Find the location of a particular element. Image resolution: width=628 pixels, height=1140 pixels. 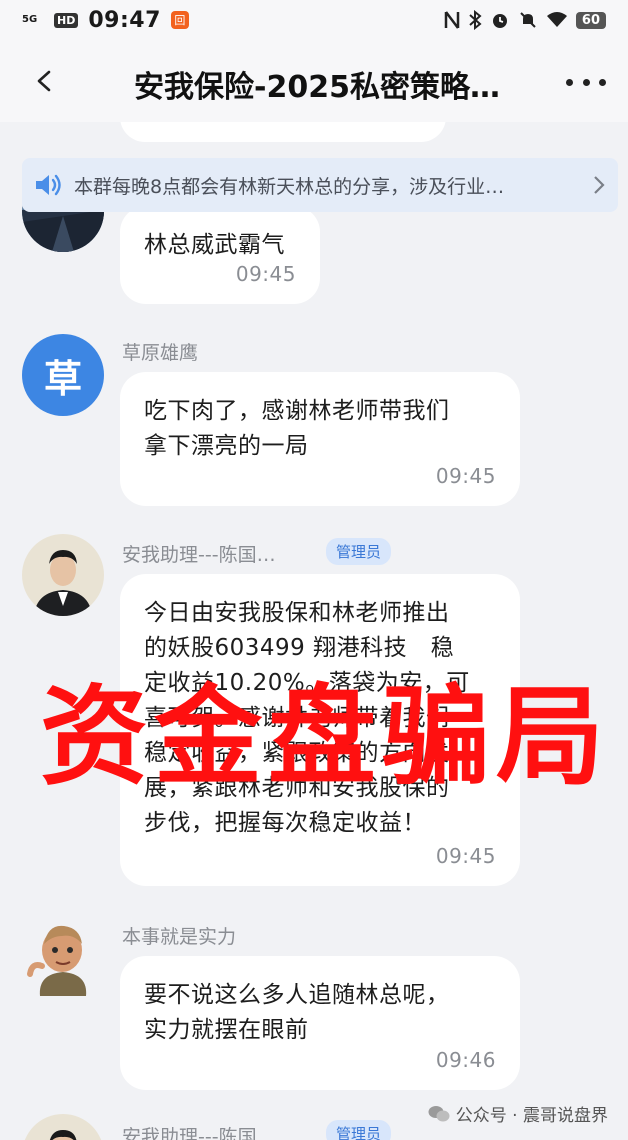

speaker-icon is located at coordinates (48, 185).